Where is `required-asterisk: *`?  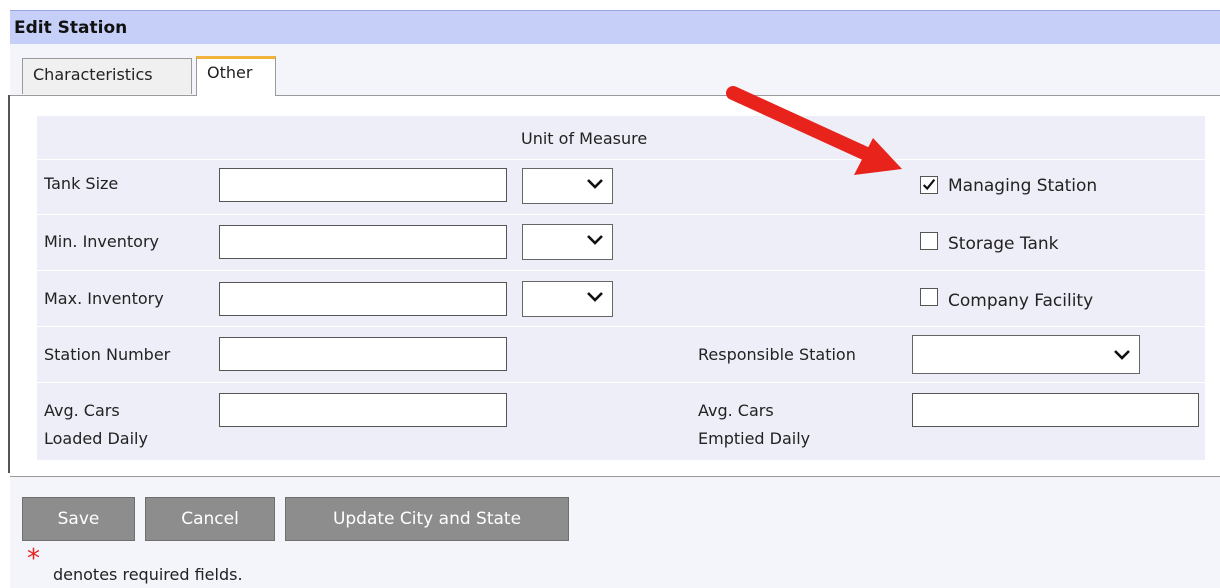
required-asterisk: * is located at coordinates (33, 559).